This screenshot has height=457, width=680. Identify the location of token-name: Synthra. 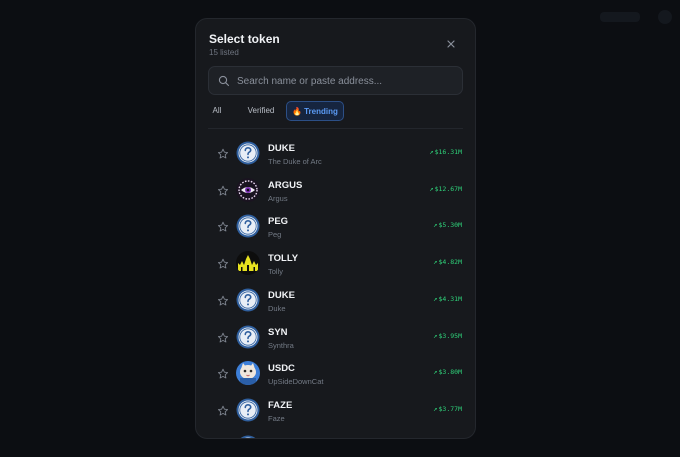
(281, 345).